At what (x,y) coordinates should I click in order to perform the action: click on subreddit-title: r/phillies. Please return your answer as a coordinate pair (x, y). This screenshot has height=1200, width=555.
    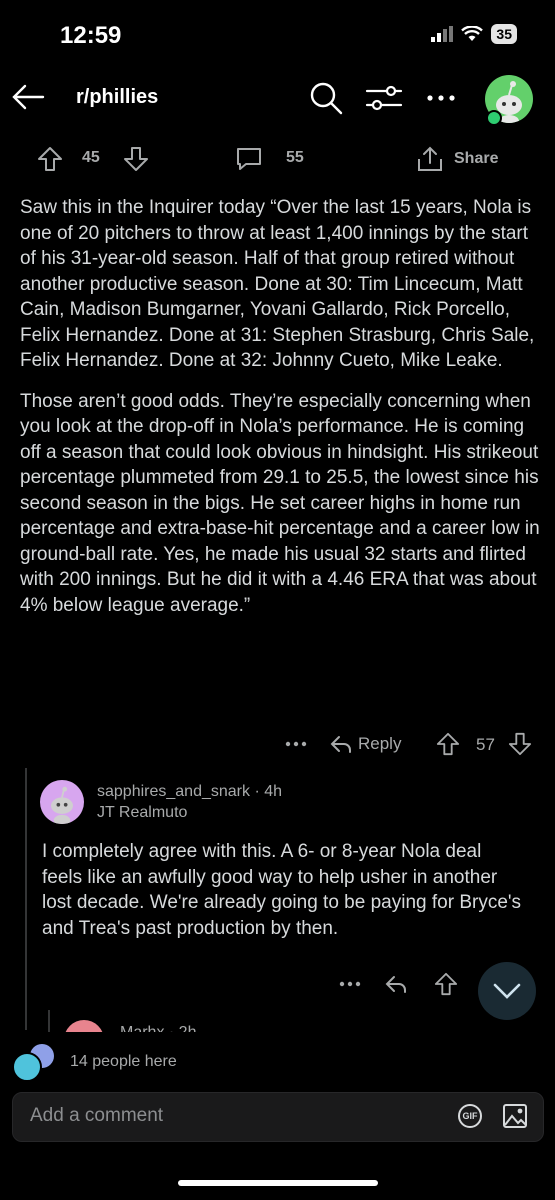
    Looking at the image, I should click on (117, 97).